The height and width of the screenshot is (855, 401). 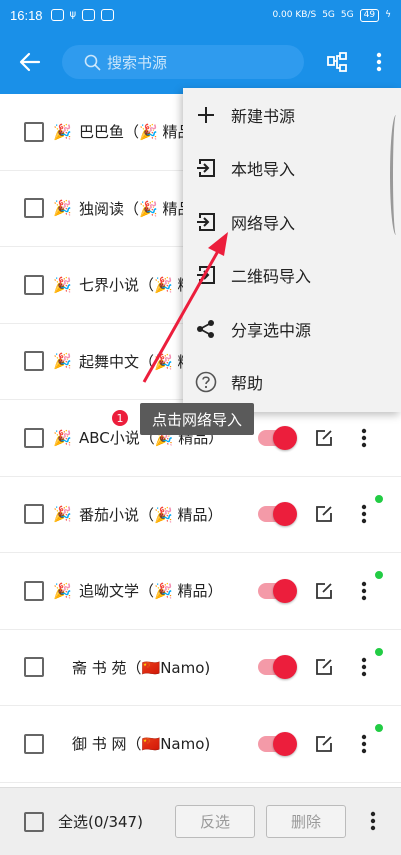 I want to click on menu-item-label: 二维码导入, so click(x=271, y=277).